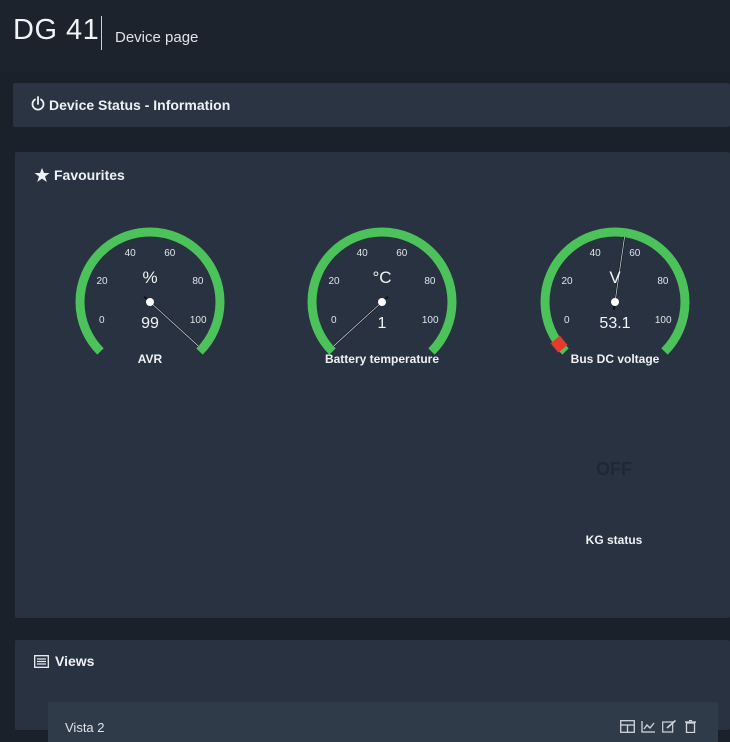 The width and height of the screenshot is (730, 742). I want to click on page-header: DG 41 Device page, so click(365, 36).